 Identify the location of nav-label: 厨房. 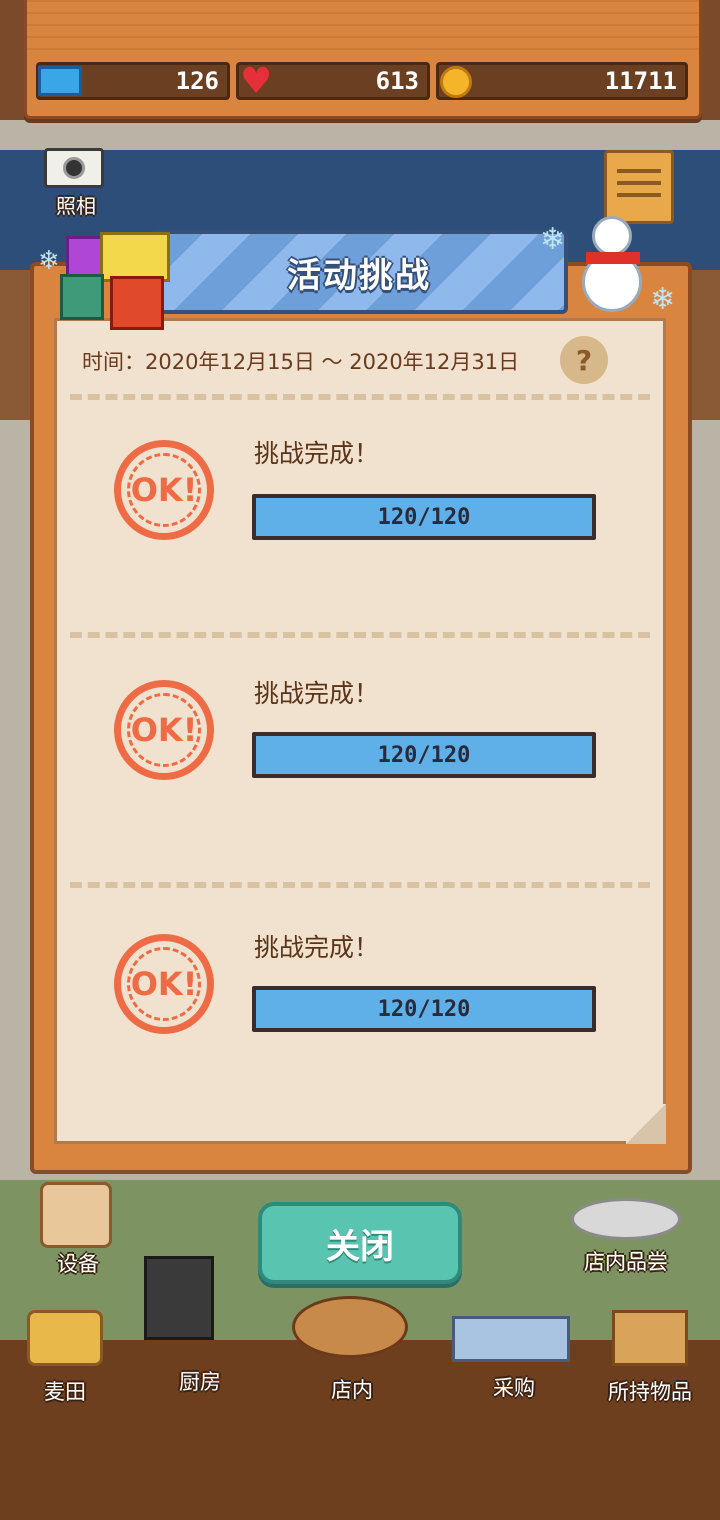
(200, 1382).